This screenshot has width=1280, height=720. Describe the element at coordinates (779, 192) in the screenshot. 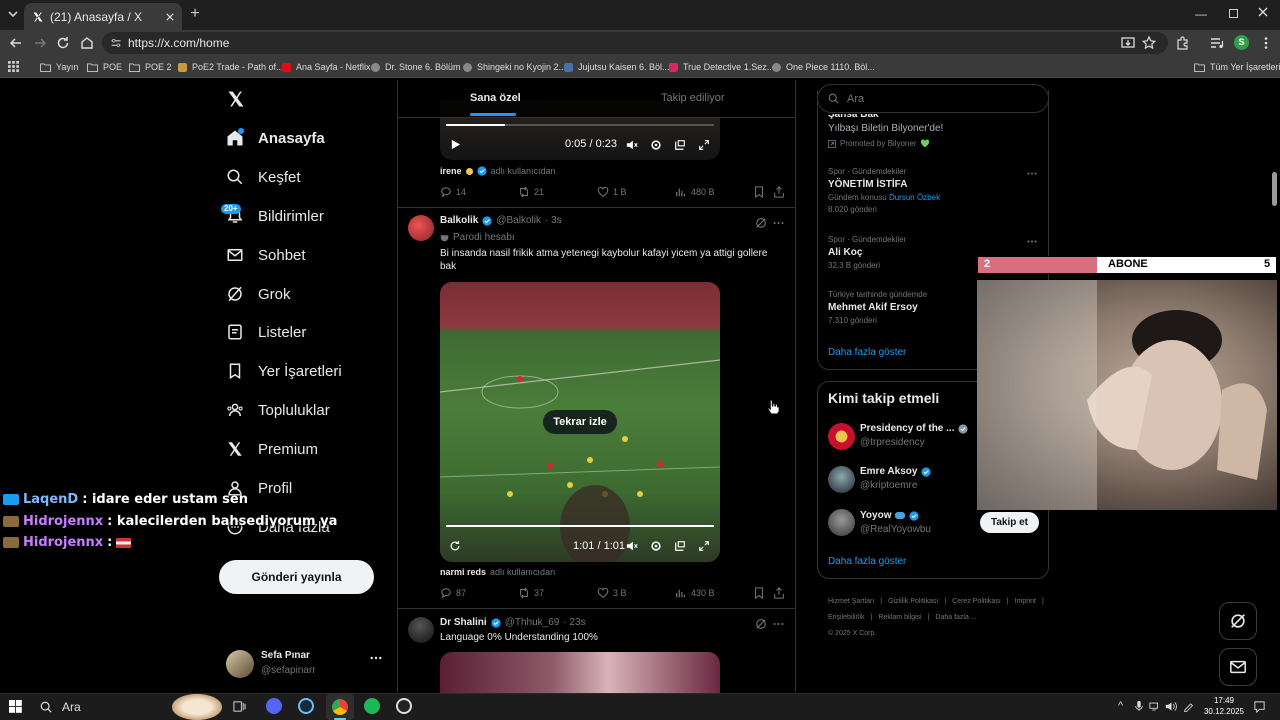

I see `share-button` at that location.